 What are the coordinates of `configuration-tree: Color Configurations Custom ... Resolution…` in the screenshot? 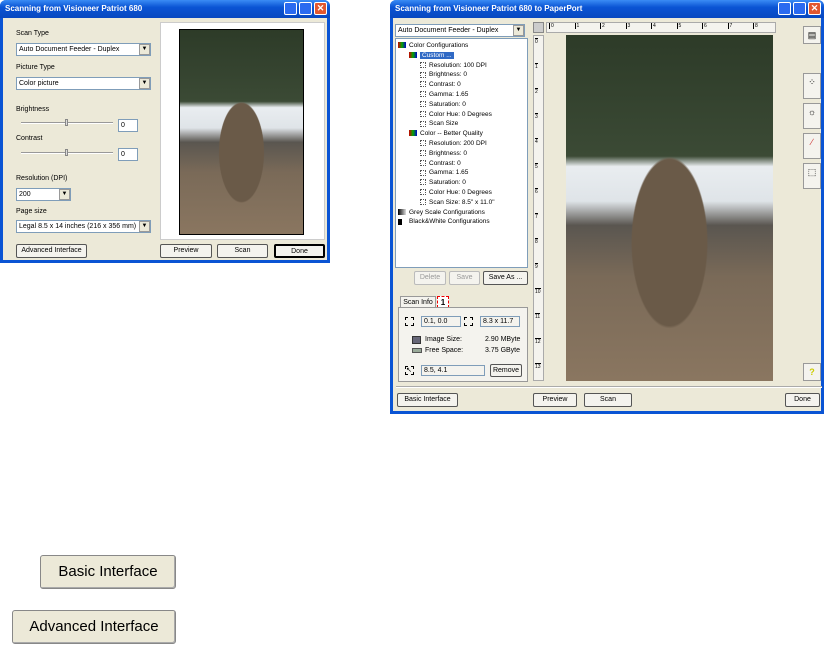 It's located at (461, 153).